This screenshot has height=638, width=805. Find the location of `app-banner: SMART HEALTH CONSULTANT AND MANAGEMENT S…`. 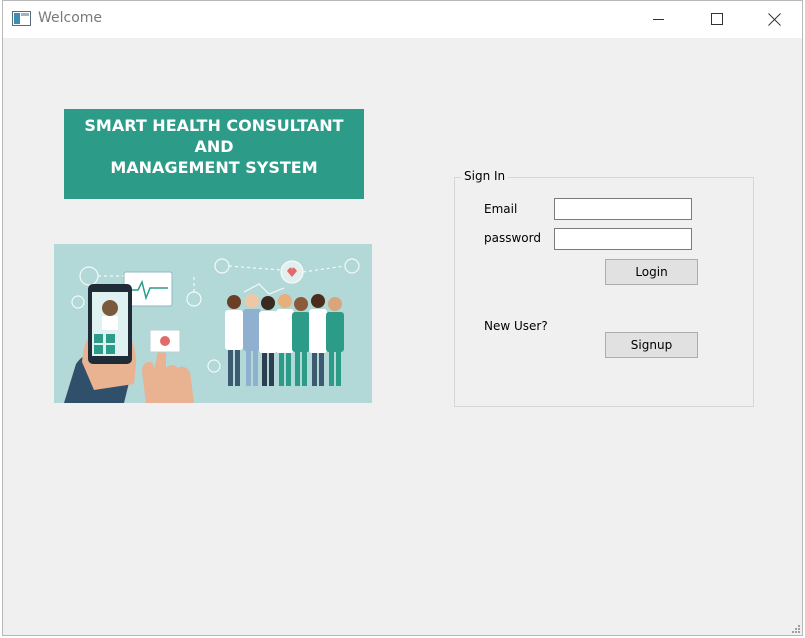

app-banner: SMART HEALTH CONSULTANT AND MANAGEMENT S… is located at coordinates (214, 154).